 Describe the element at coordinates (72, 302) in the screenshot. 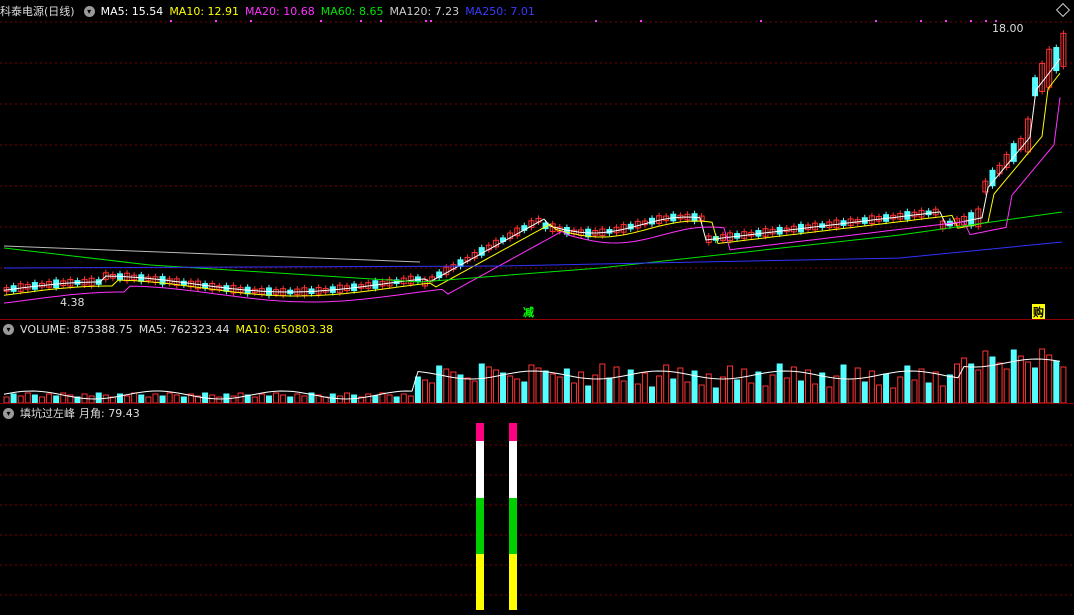

I see `low-price-label: 4.38` at that location.